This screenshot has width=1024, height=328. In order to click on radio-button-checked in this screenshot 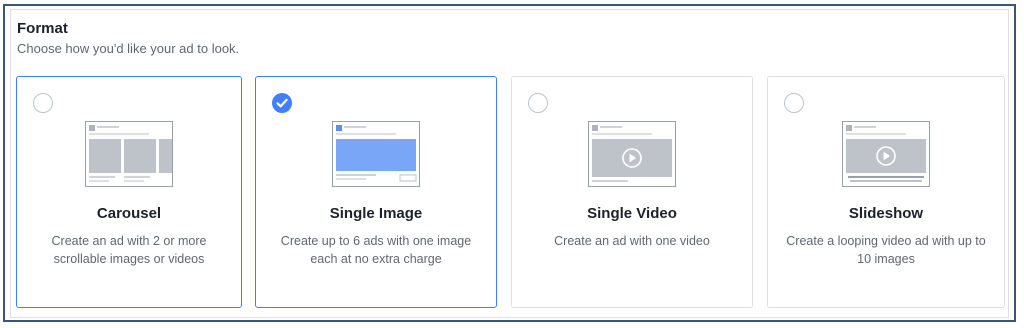, I will do `click(282, 103)`.